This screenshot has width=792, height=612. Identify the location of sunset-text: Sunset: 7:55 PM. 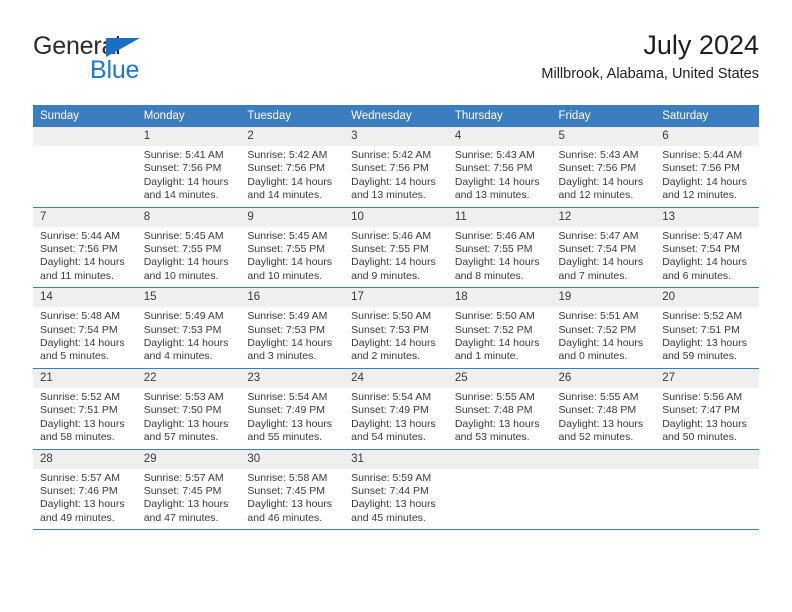
(182, 249).